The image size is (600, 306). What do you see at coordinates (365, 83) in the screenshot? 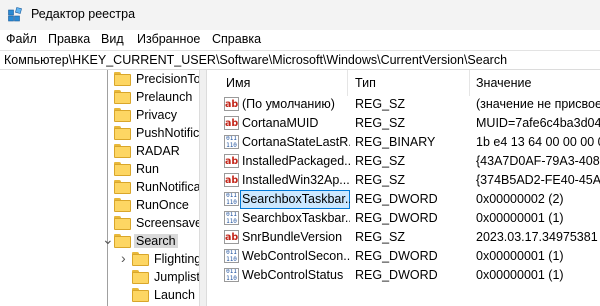
I see `column-type-label: Тип` at bounding box center [365, 83].